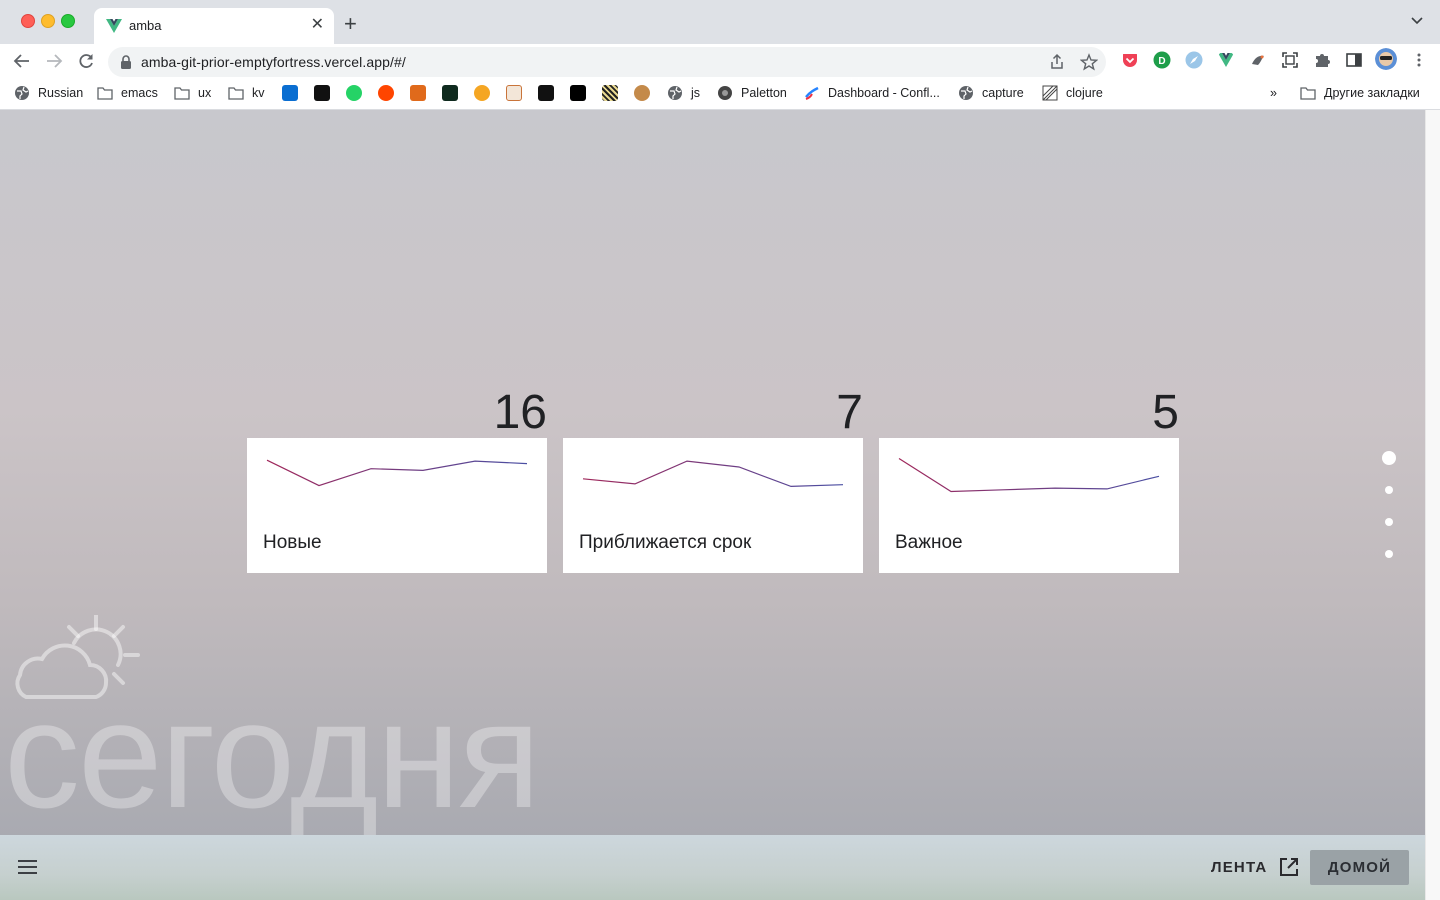  What do you see at coordinates (725, 93) in the screenshot?
I see `paletton-icon` at bounding box center [725, 93].